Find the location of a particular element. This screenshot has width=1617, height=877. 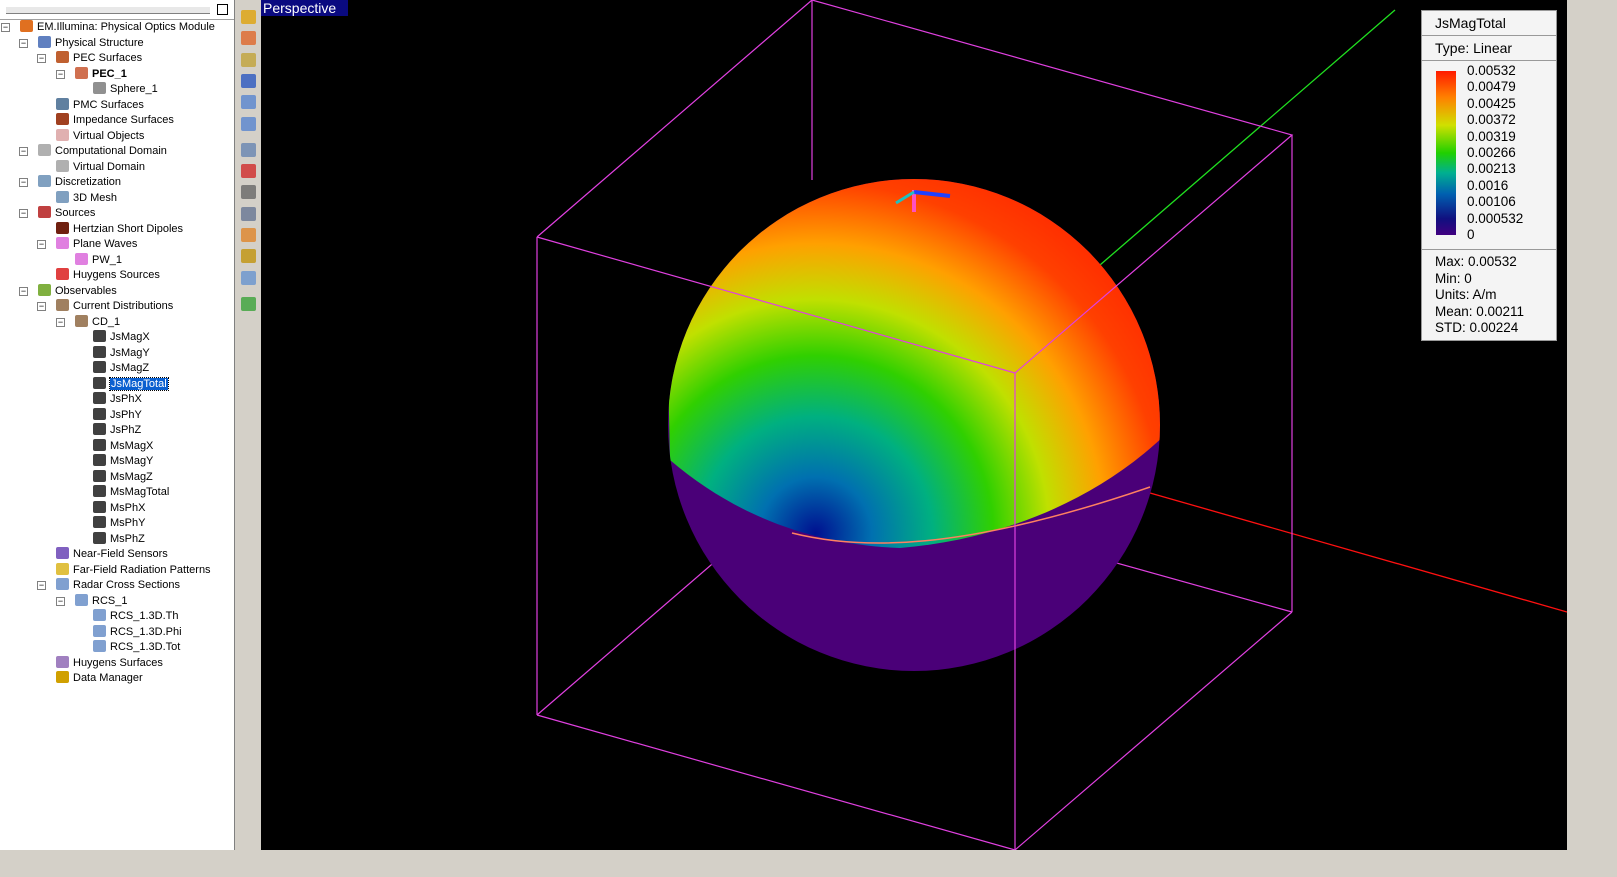

tree-item: Hertzian Short Dipoles is located at coordinates (119, 229).